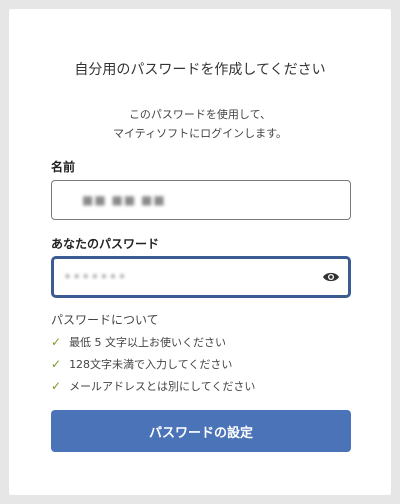 The height and width of the screenshot is (504, 400). I want to click on subtitle-line-1: このパスワードを使用して、, so click(200, 114).